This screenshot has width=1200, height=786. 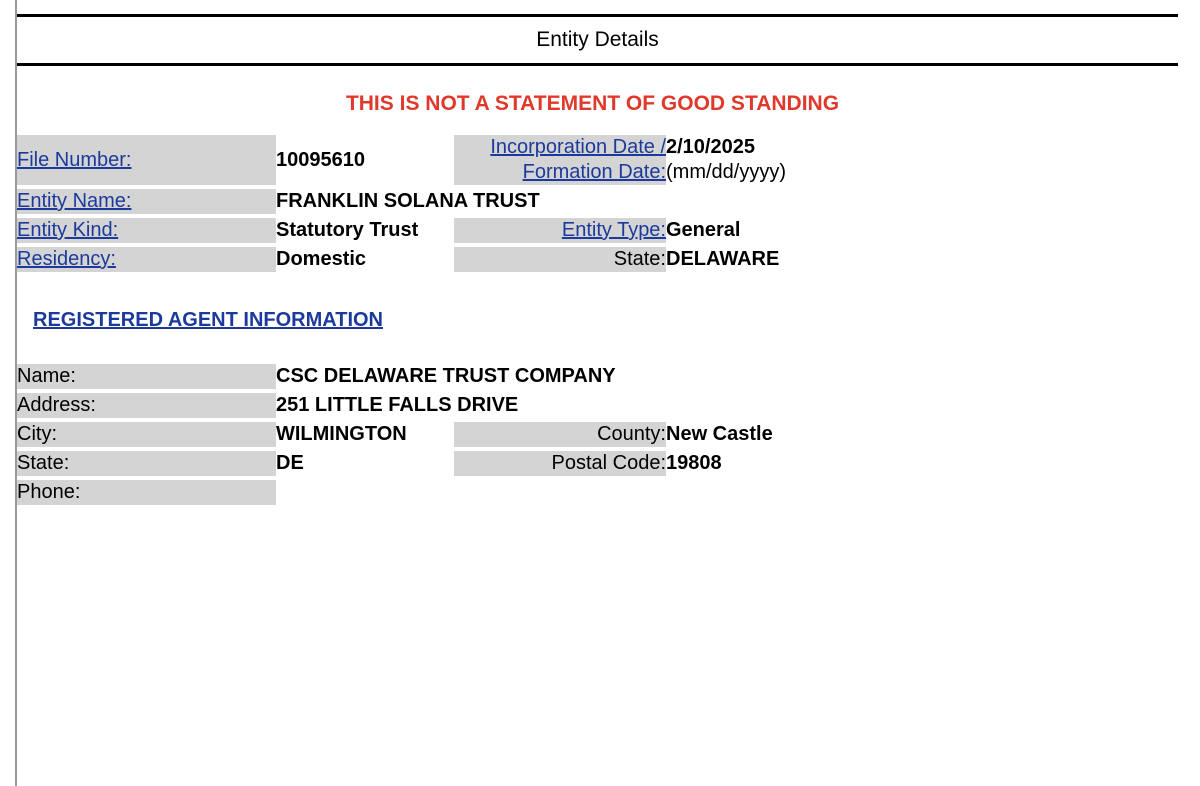 What do you see at coordinates (446, 376) in the screenshot?
I see `agent-name-value: CSC DELAWARE TRUST COMPANY` at bounding box center [446, 376].